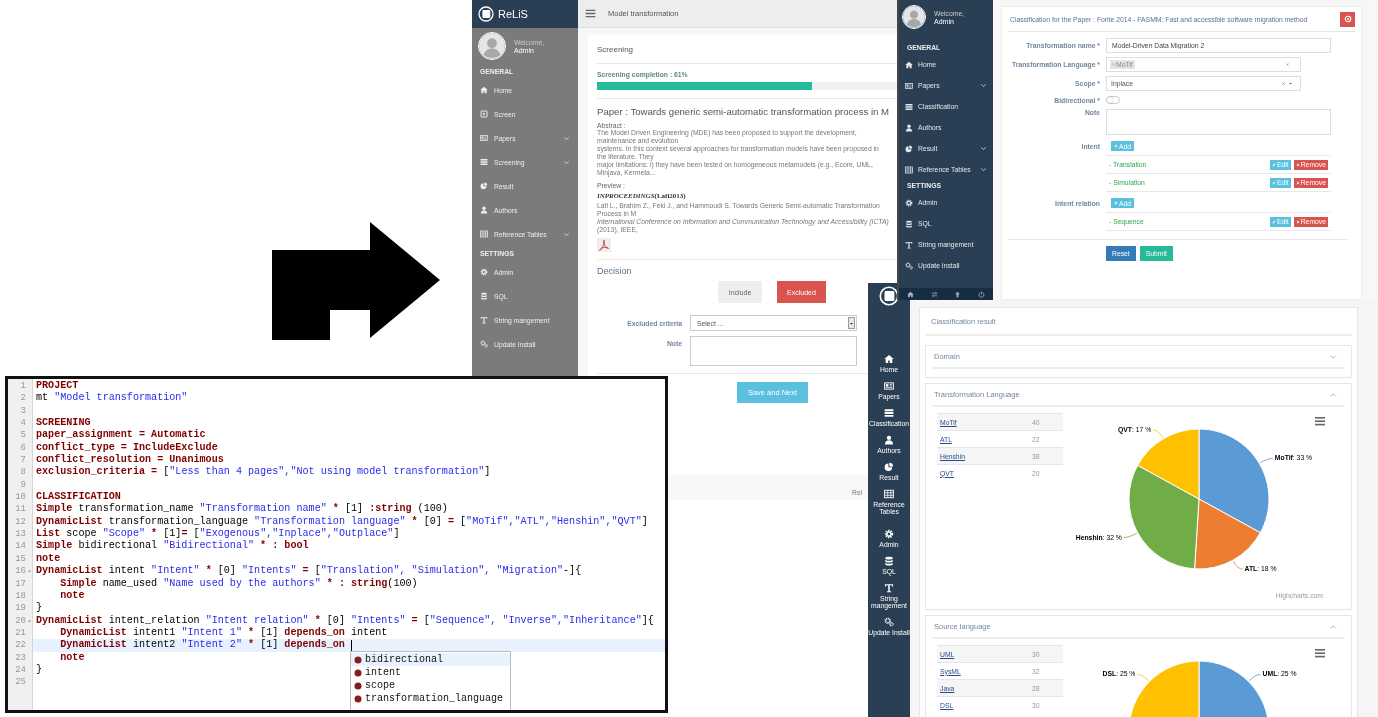 This screenshot has width=1378, height=717. Describe the element at coordinates (20, 497) in the screenshot. I see `line-number: 10` at that location.